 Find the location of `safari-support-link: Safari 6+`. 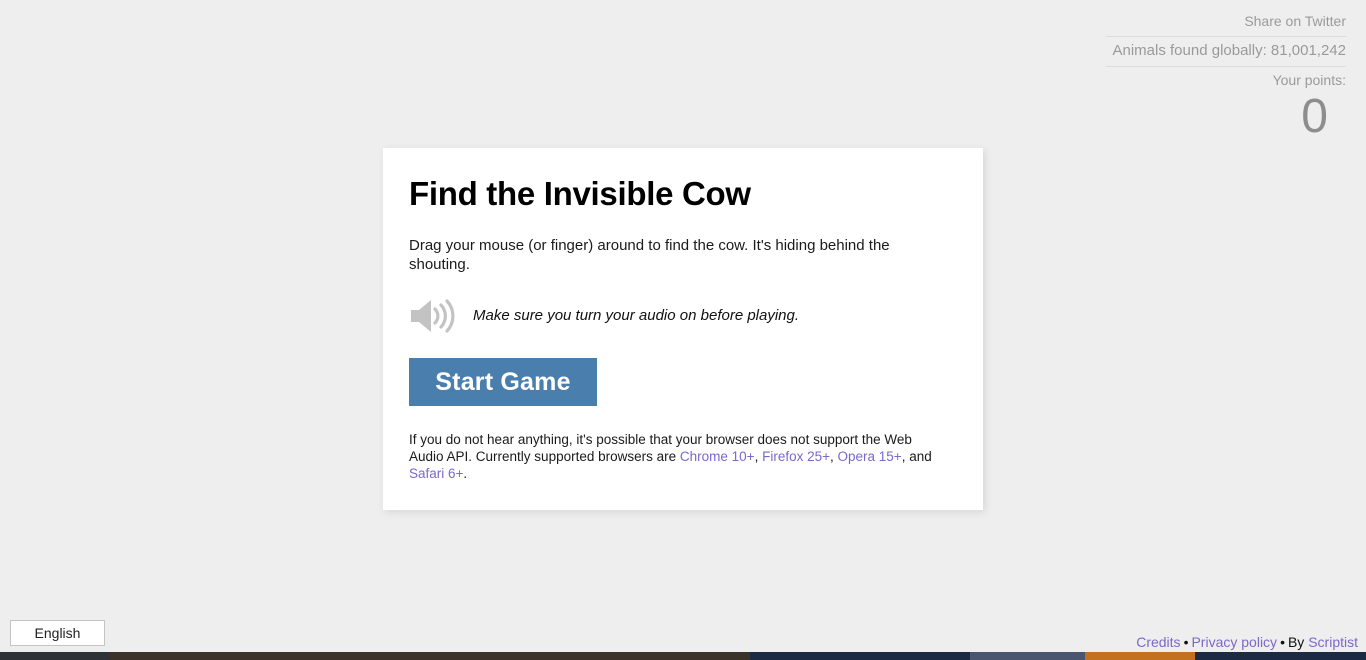

safari-support-link: Safari 6+ is located at coordinates (436, 473).